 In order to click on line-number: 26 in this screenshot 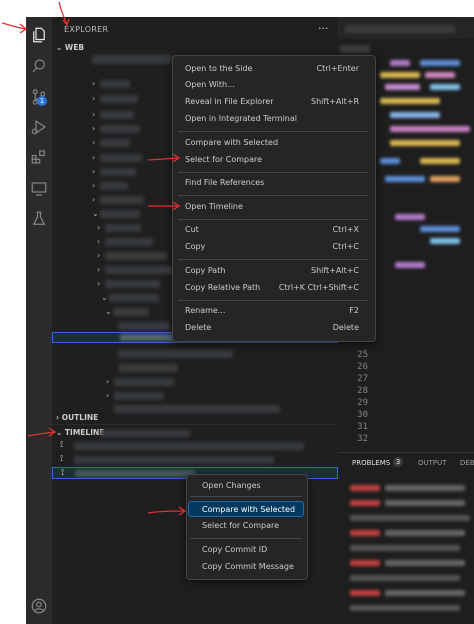, I will do `click(362, 367)`.